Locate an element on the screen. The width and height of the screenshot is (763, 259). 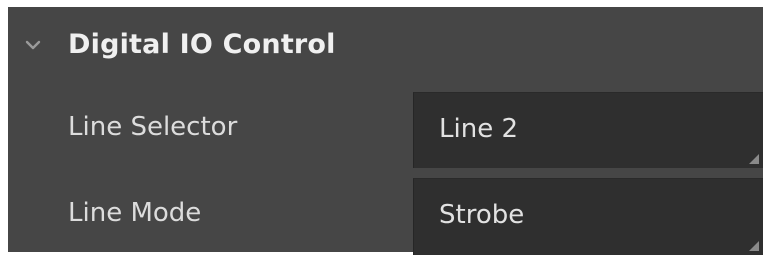
line-selector-dropdown: Line 2 is located at coordinates (588, 130).